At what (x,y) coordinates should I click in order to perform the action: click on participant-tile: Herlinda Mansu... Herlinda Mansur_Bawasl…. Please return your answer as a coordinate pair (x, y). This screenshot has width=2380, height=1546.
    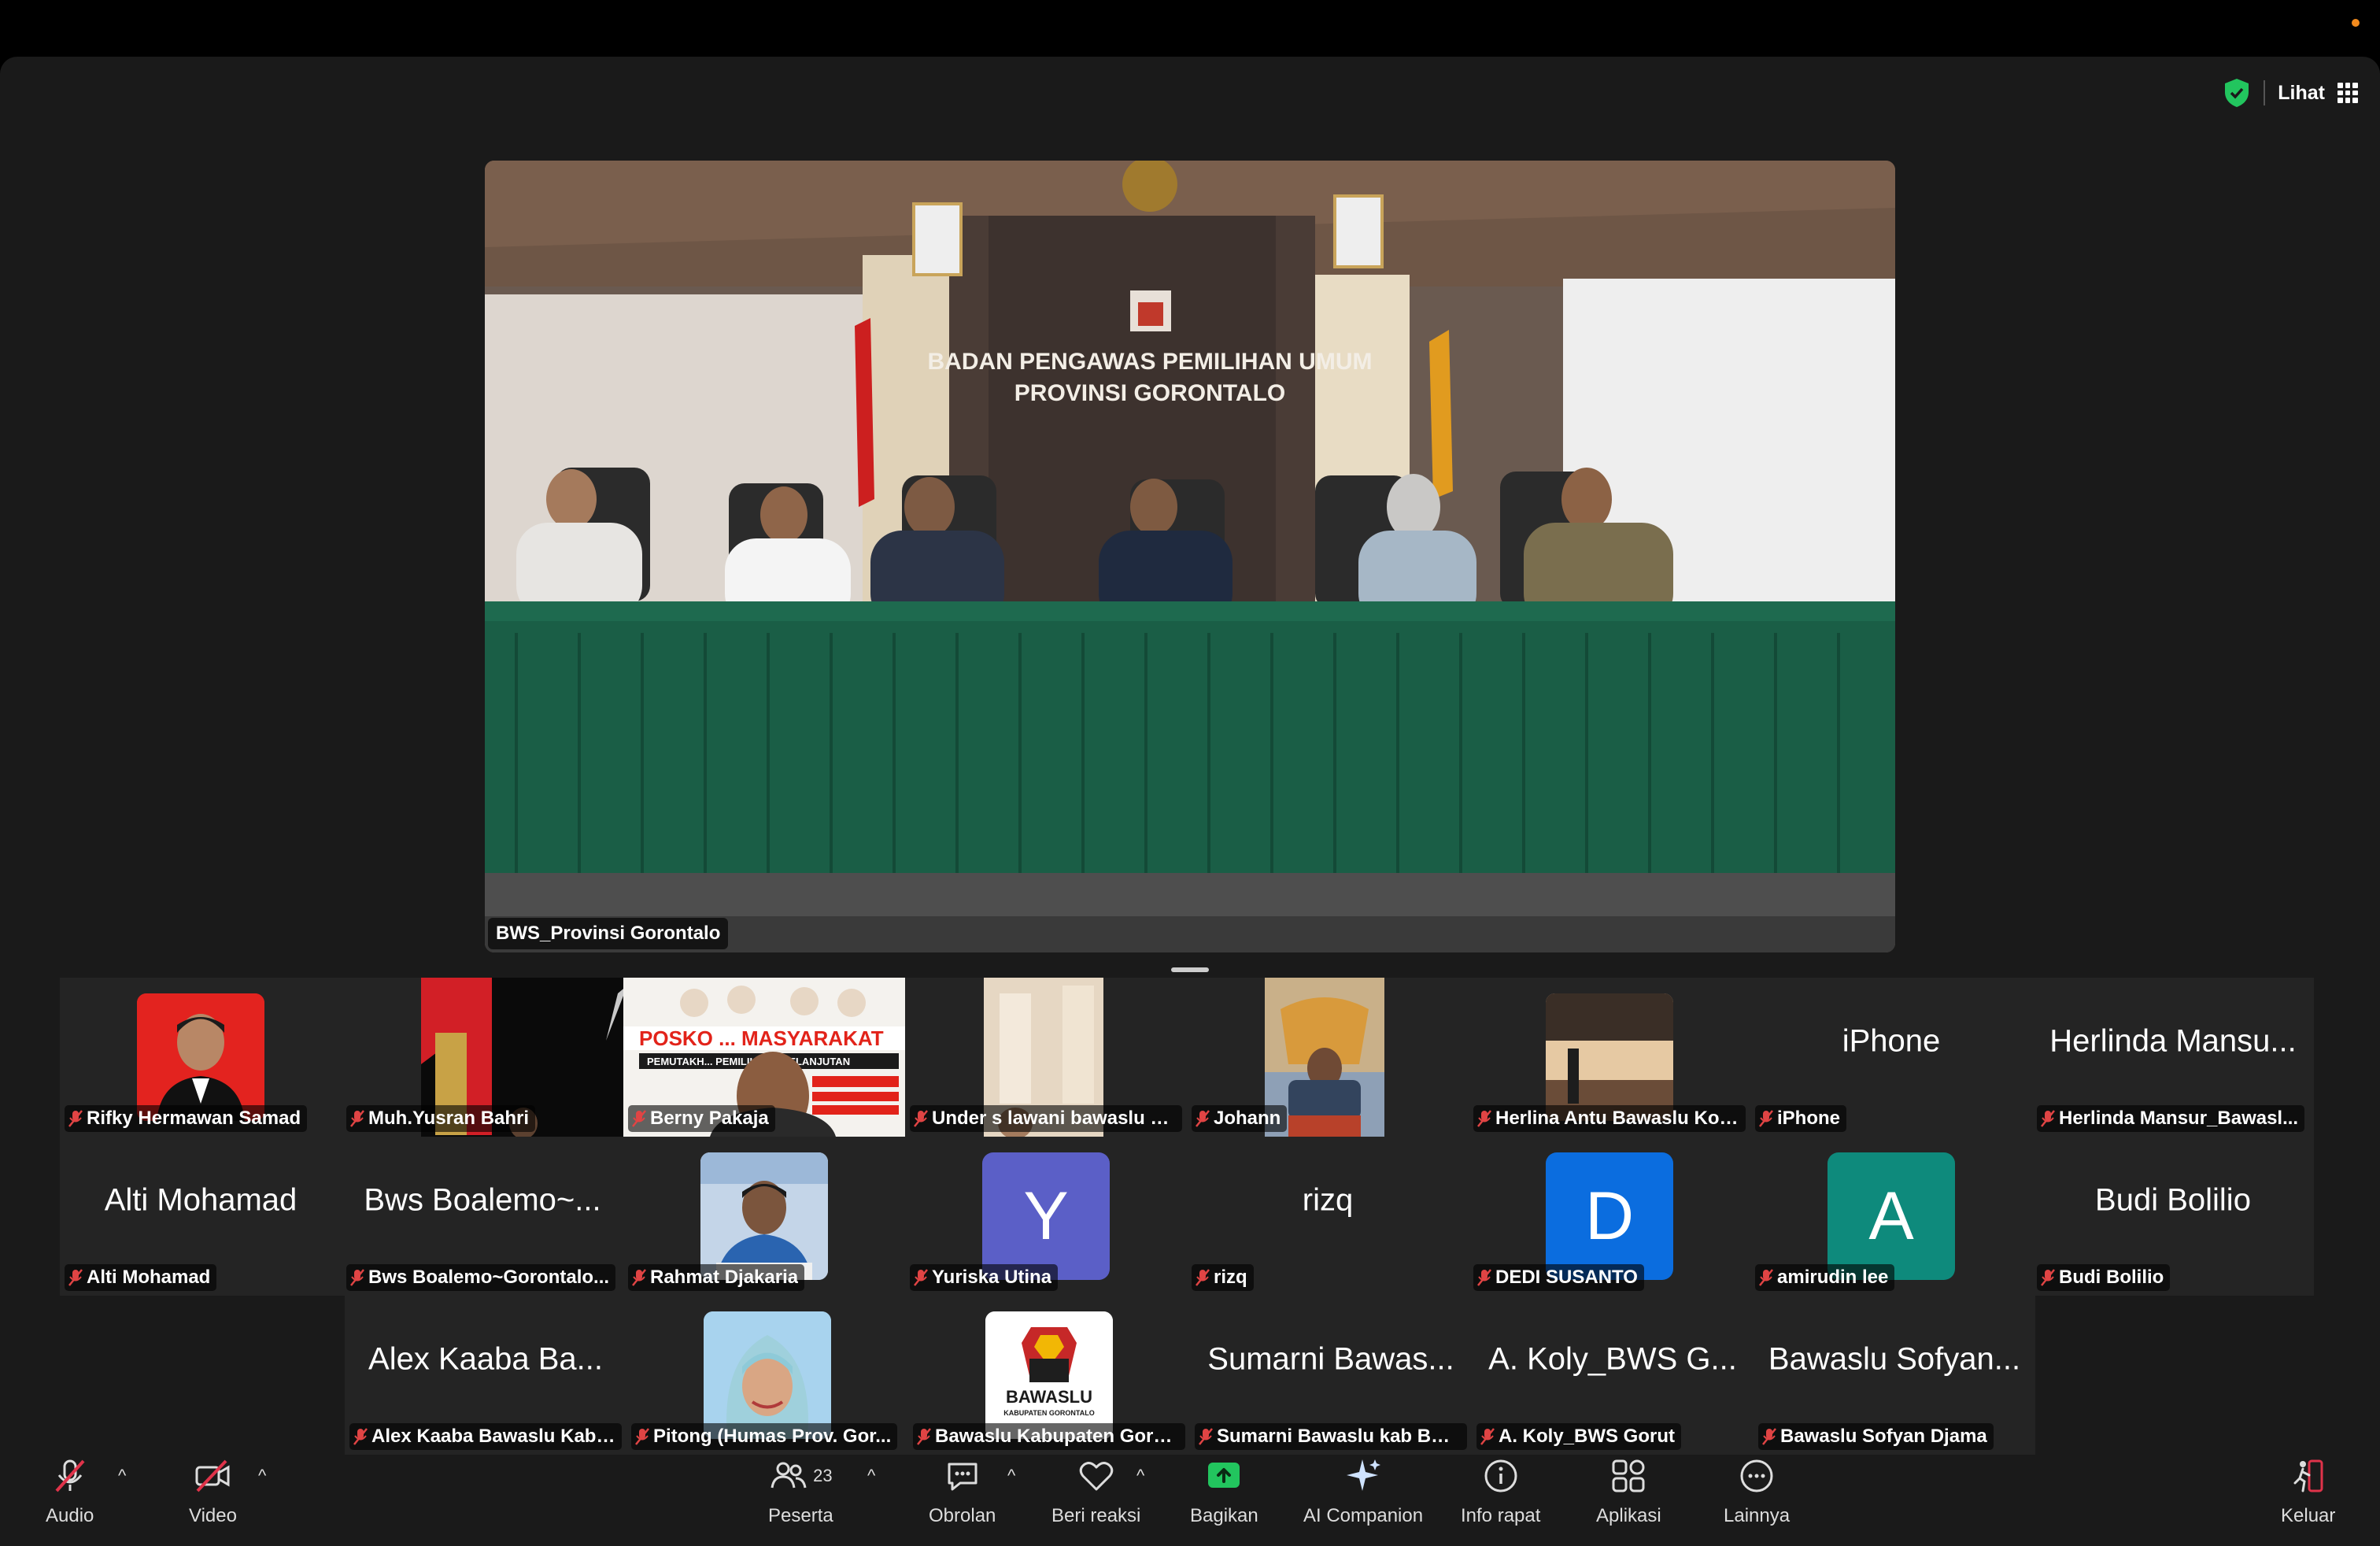
    Looking at the image, I should click on (2173, 1057).